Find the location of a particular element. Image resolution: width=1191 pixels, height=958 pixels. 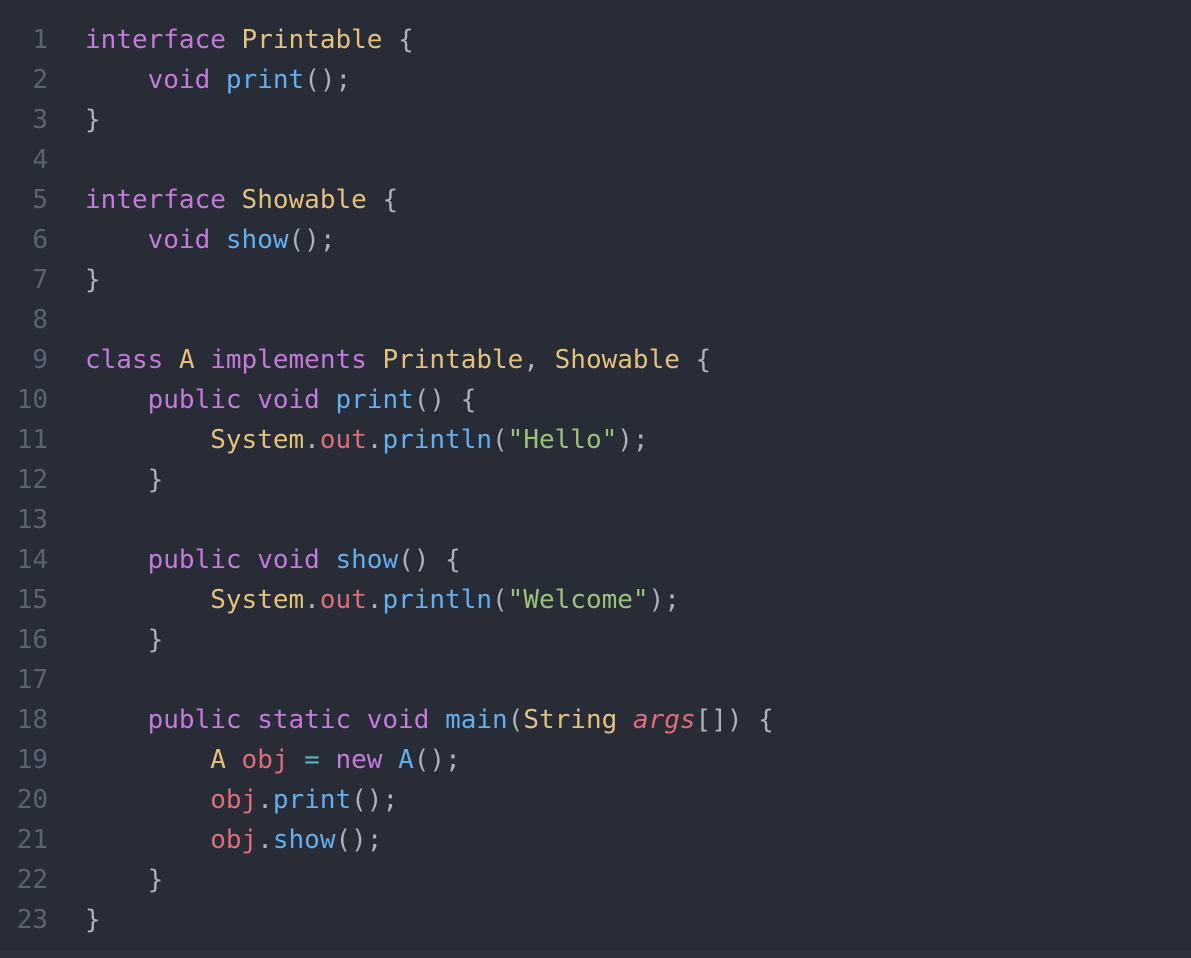

line-number: 1 is located at coordinates (40, 40).